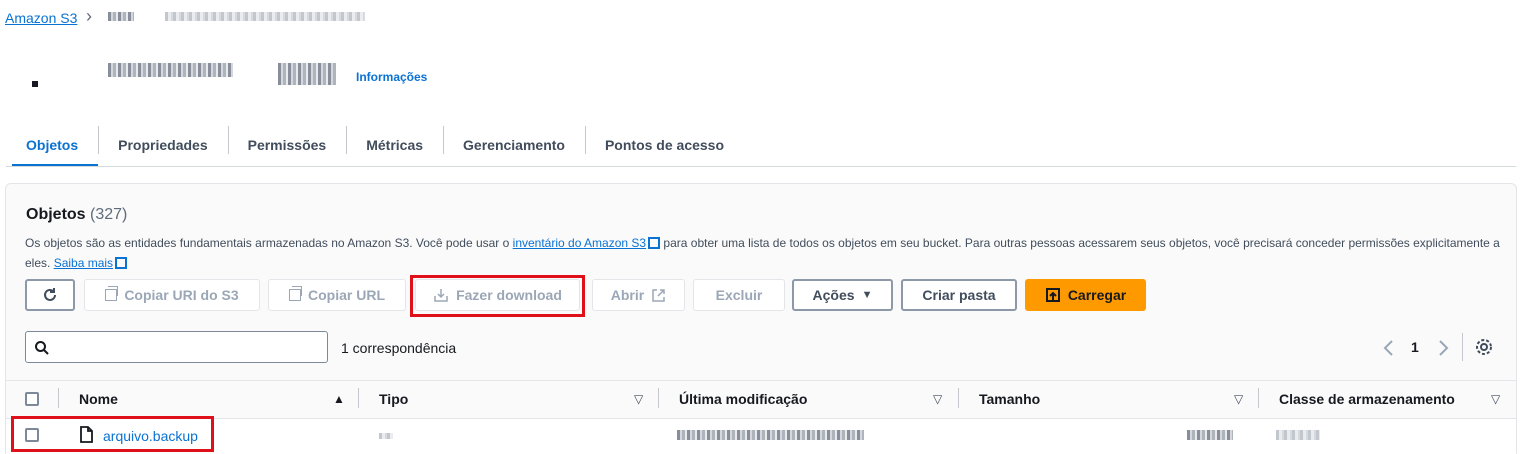 Image resolution: width=1521 pixels, height=454 pixels. I want to click on refresh-button, so click(50, 295).